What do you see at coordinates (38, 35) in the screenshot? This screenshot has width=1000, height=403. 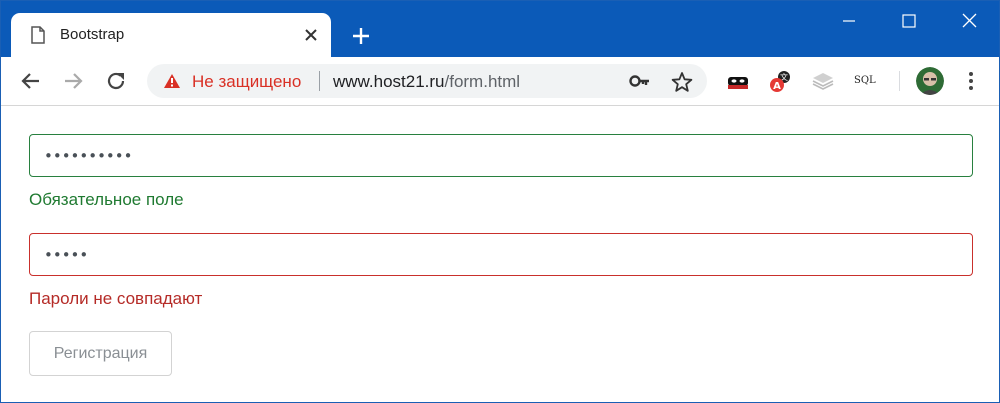 I see `document-icon` at bounding box center [38, 35].